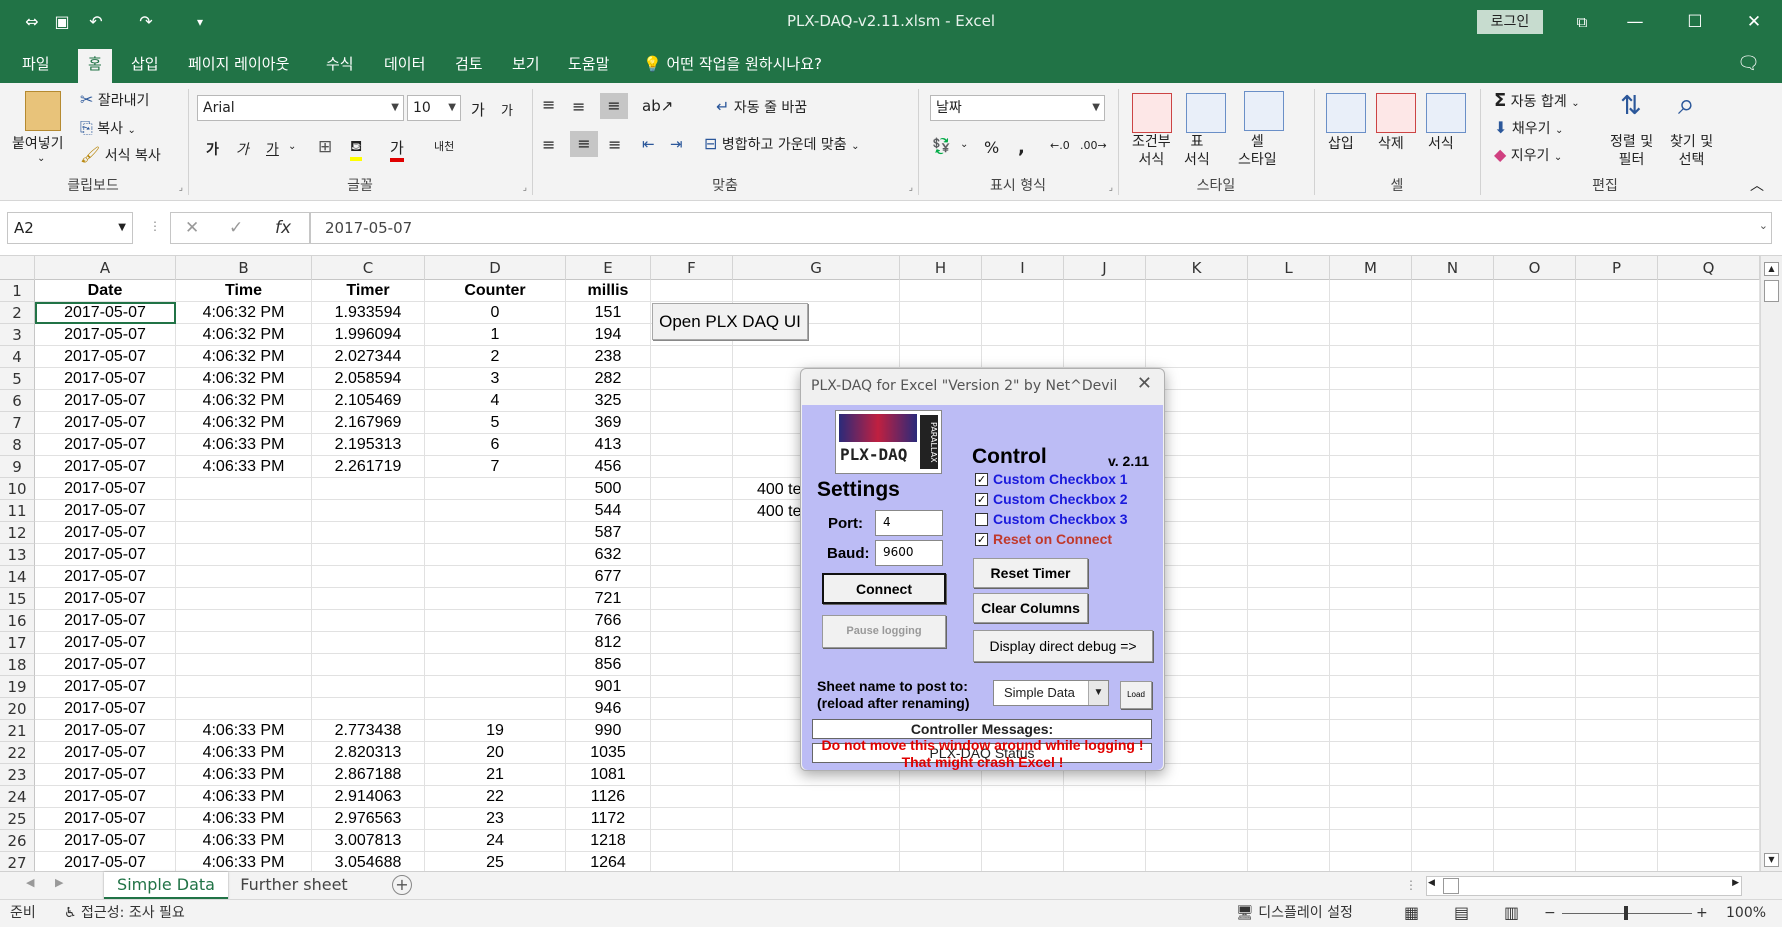 This screenshot has height=927, width=1782. I want to click on column-header-c: C, so click(368, 268).